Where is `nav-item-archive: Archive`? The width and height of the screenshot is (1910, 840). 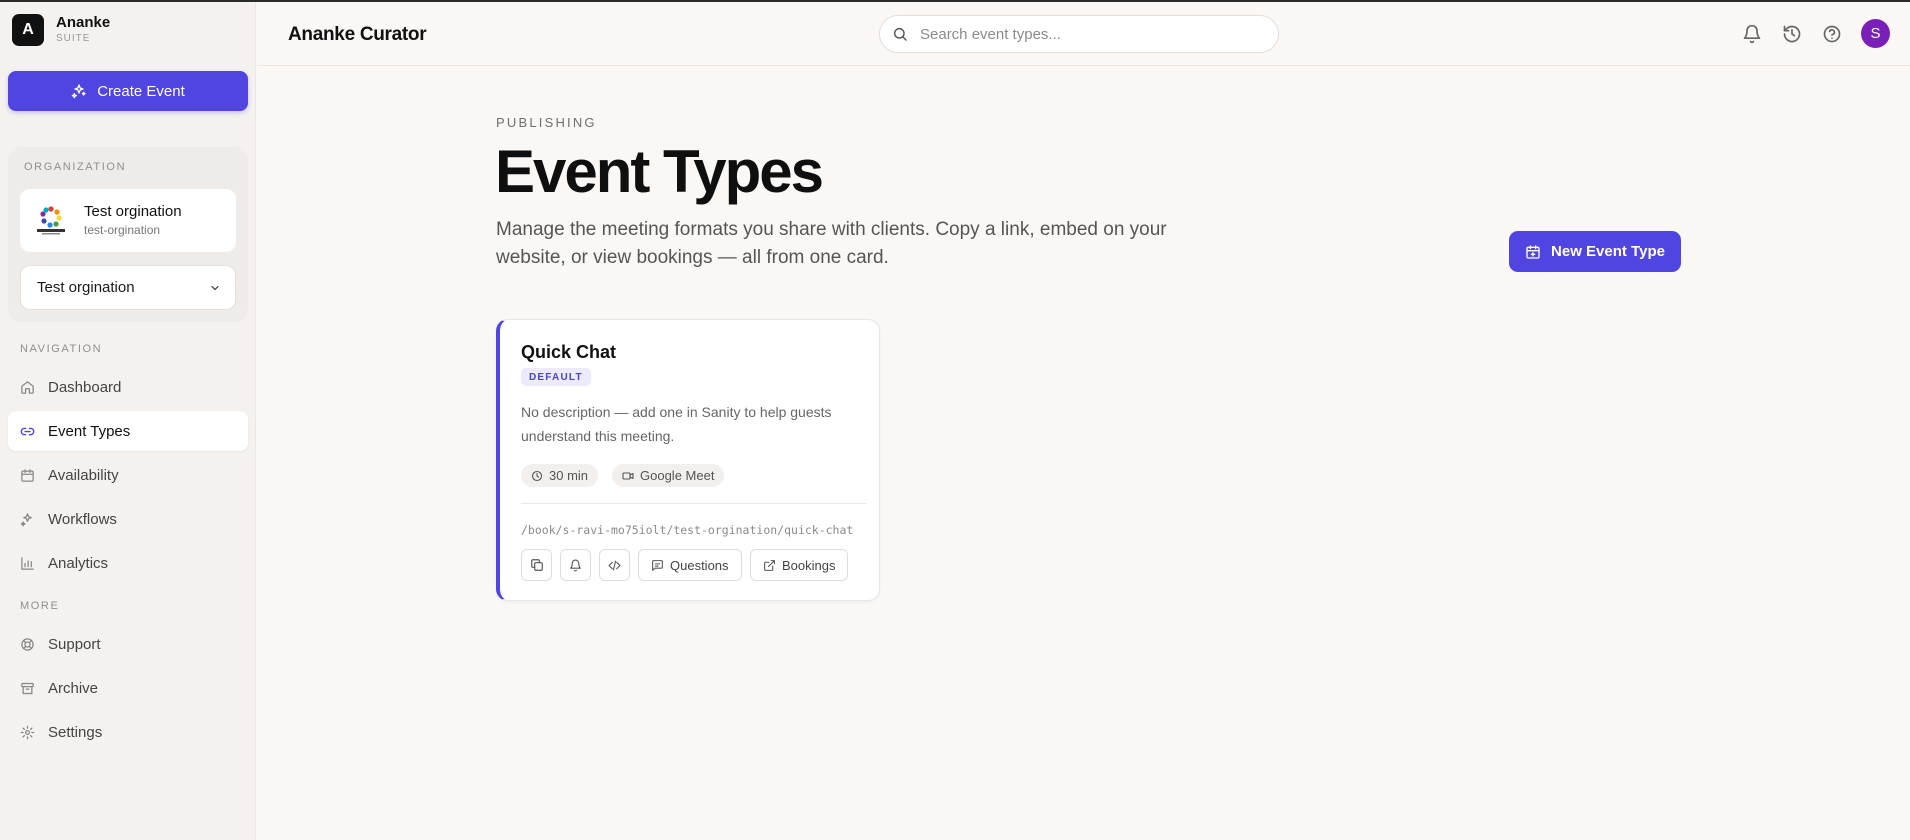 nav-item-archive: Archive is located at coordinates (128, 688).